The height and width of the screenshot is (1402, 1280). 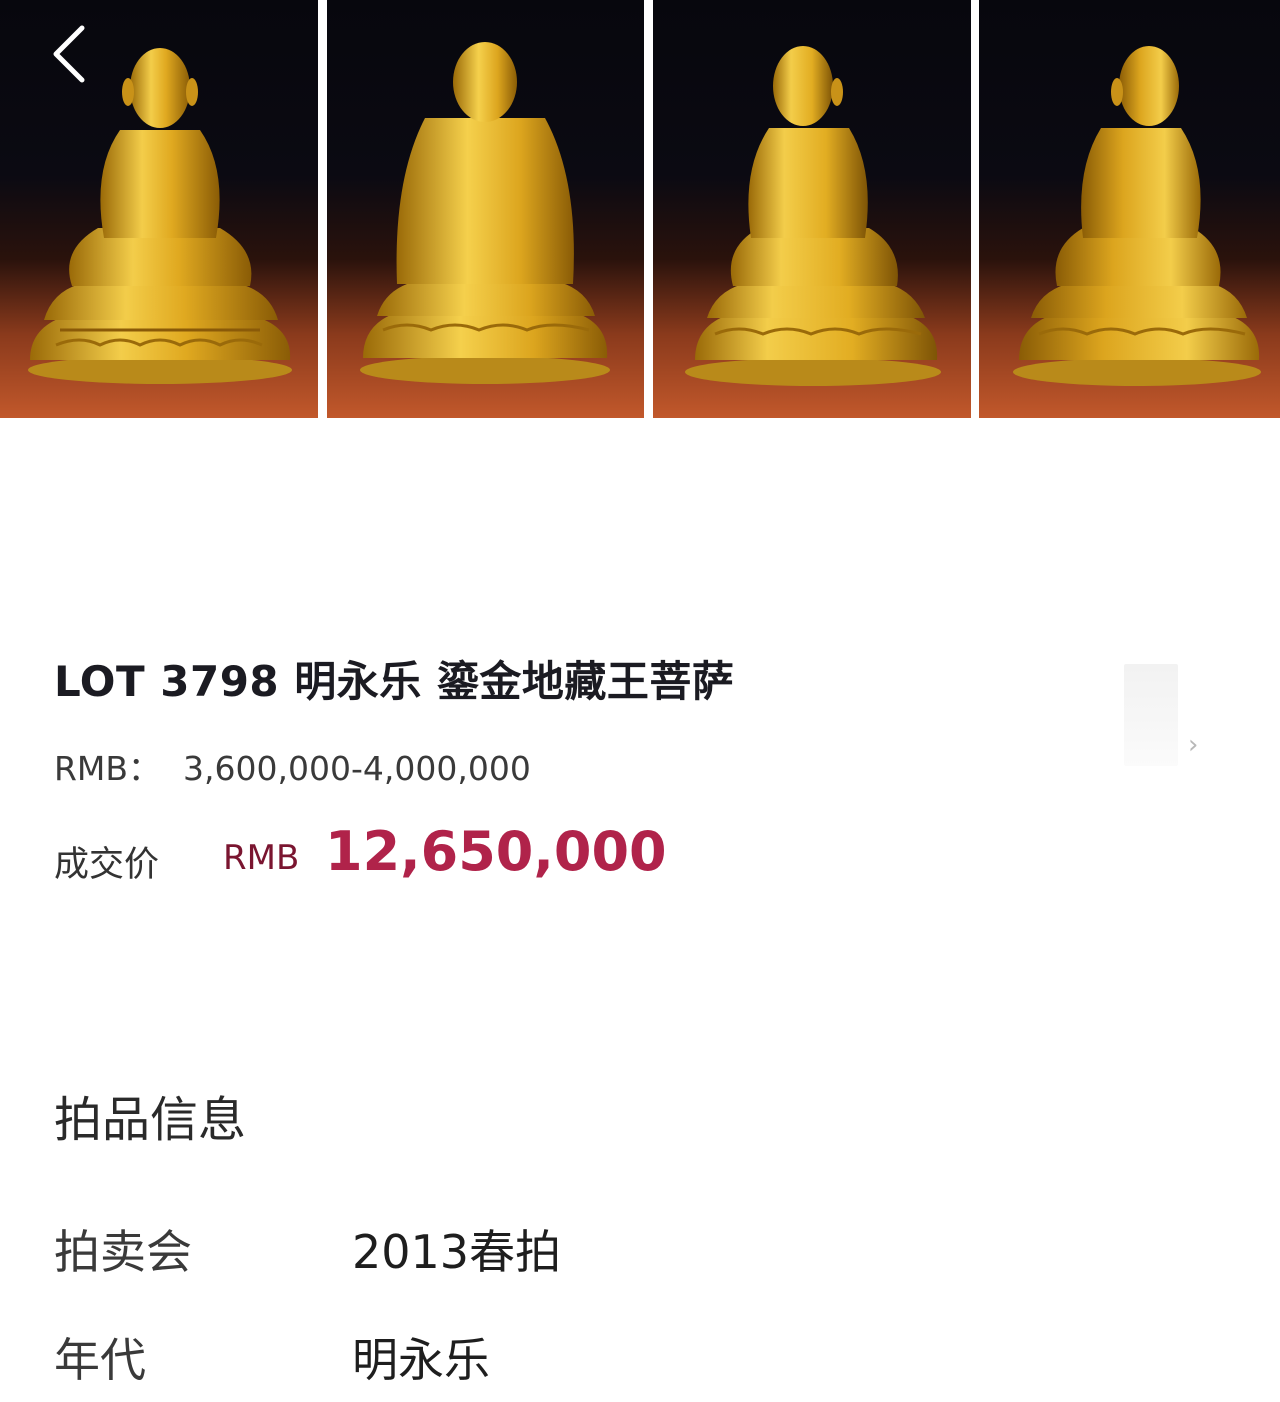 I want to click on statue-photo-side-left, so click(x=812, y=209).